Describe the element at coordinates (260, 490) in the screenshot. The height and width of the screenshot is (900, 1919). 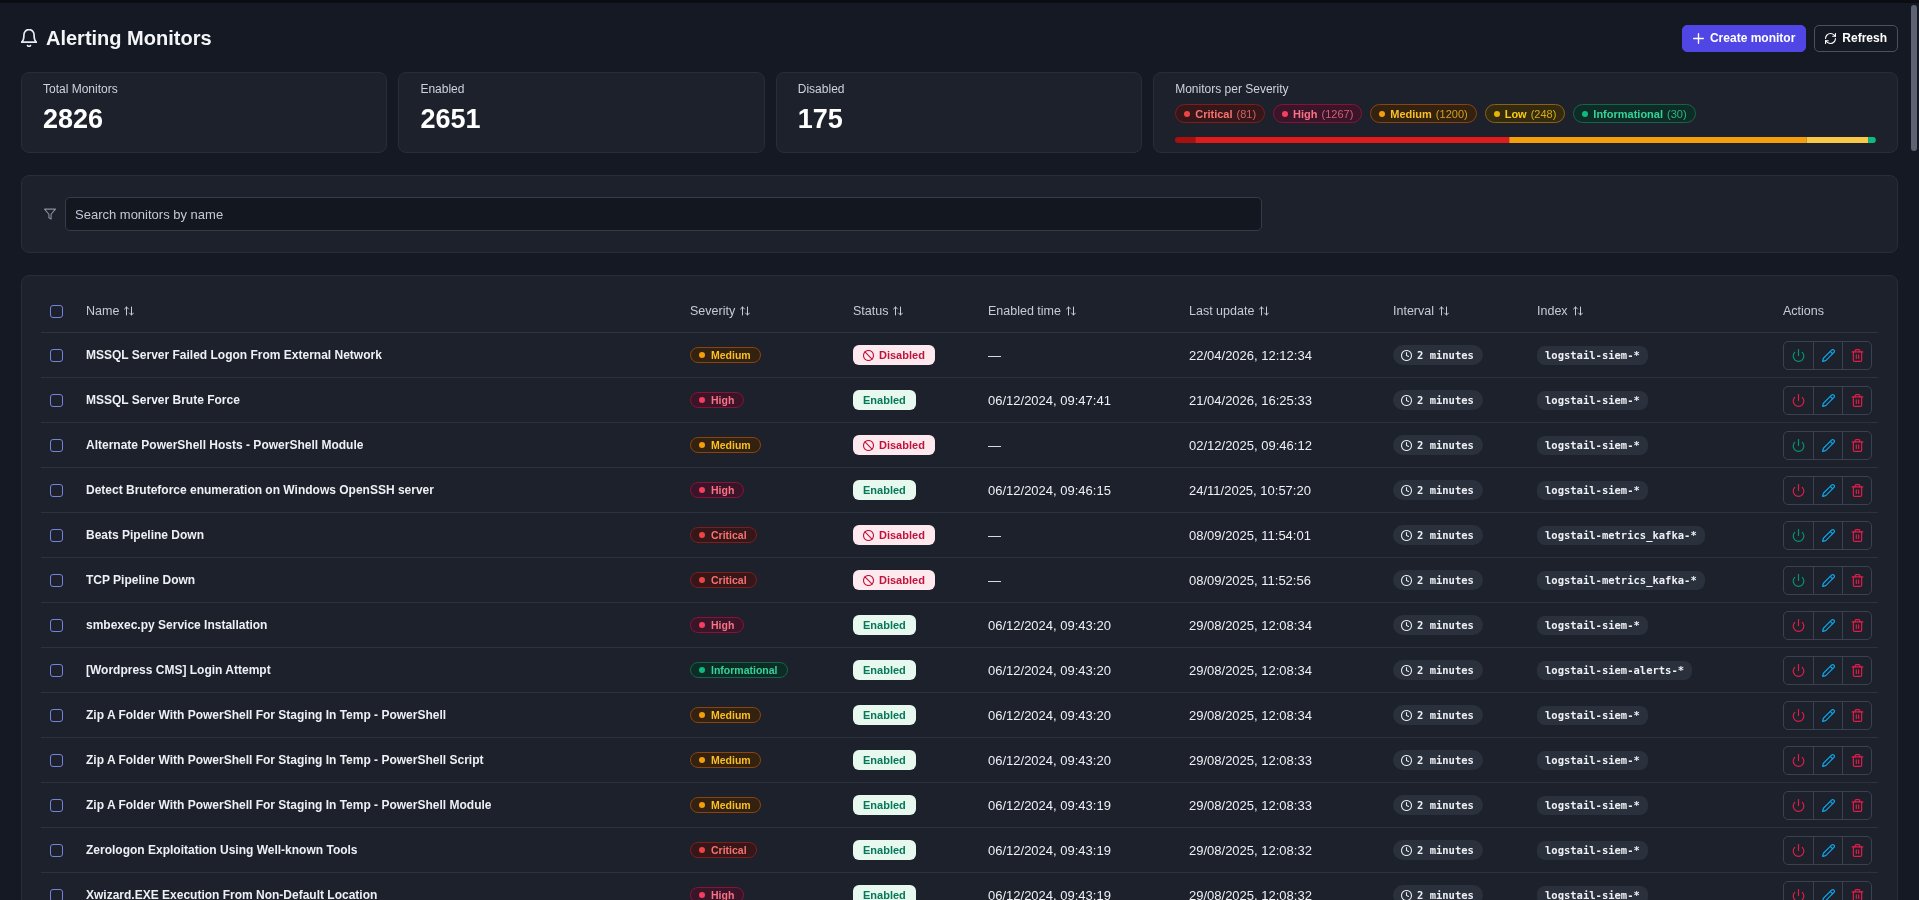
I see `monitor-name: Detect Bruteforce enumeration on Windows OpenSSH server` at that location.